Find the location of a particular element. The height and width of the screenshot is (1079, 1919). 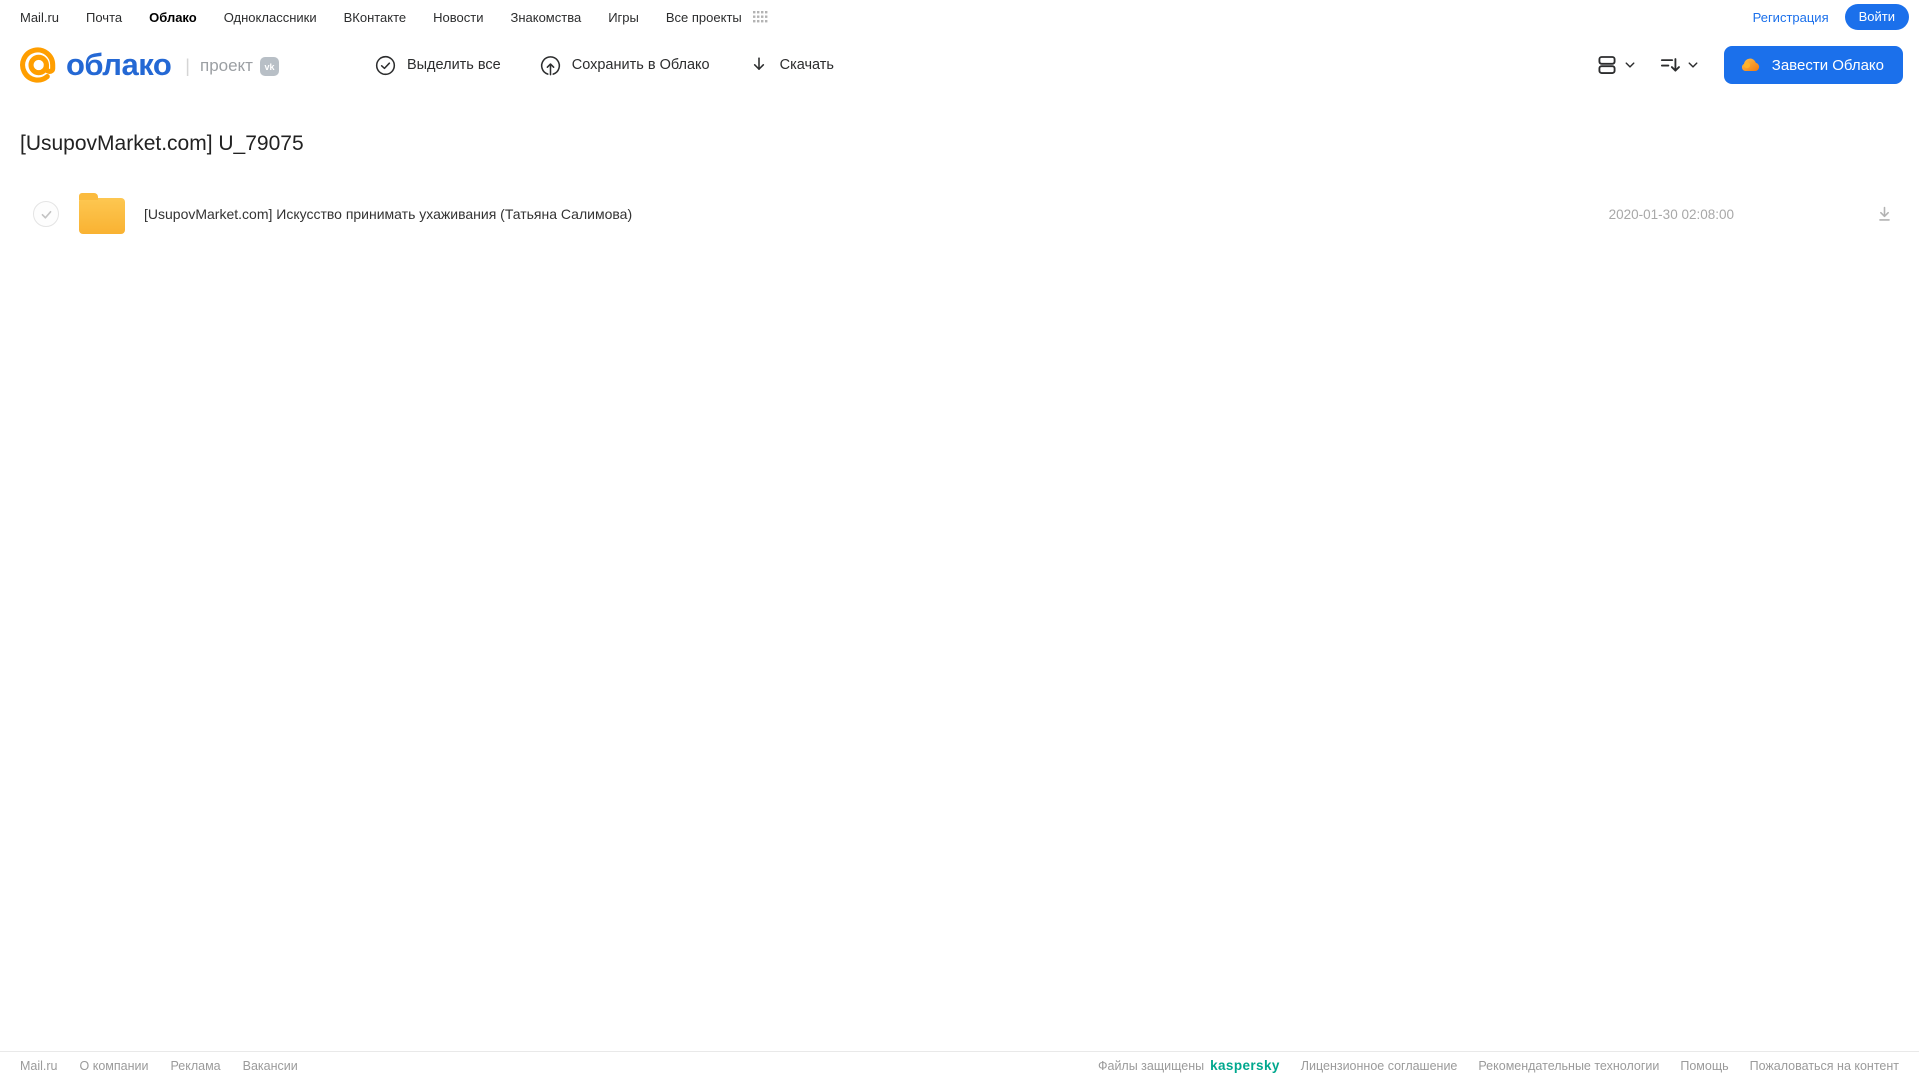

row-checkbox is located at coordinates (46, 214).